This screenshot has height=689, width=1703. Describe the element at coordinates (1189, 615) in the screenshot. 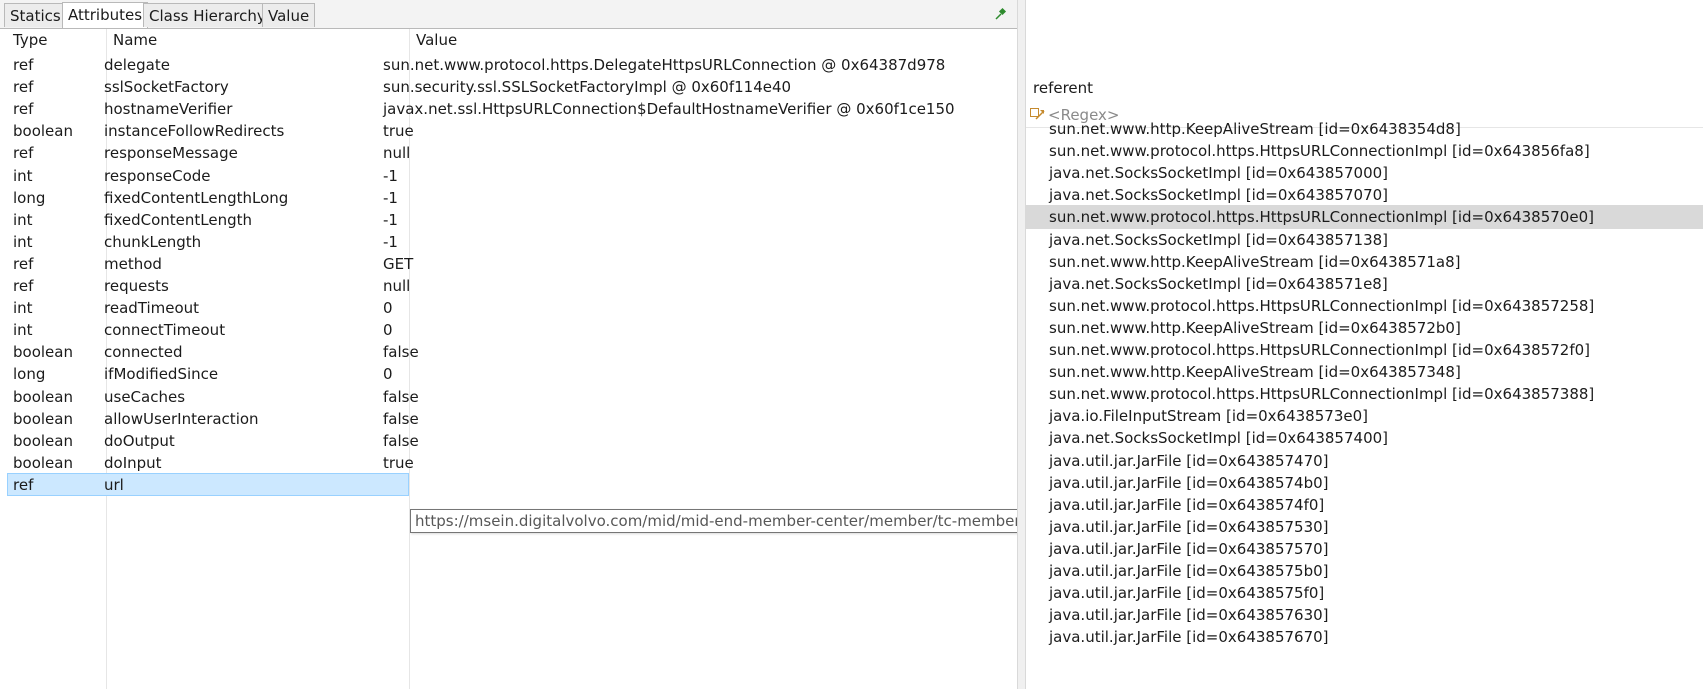

I see `referent-item-label: java.util.jar.JarFile [id=0x643857630]` at that location.